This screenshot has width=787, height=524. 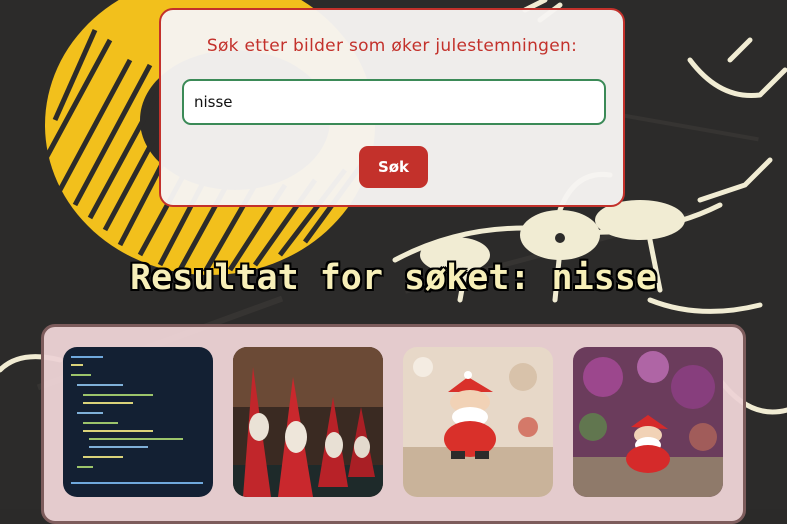 What do you see at coordinates (393, 278) in the screenshot?
I see `results-heading: Resultat for søket: nisse` at bounding box center [393, 278].